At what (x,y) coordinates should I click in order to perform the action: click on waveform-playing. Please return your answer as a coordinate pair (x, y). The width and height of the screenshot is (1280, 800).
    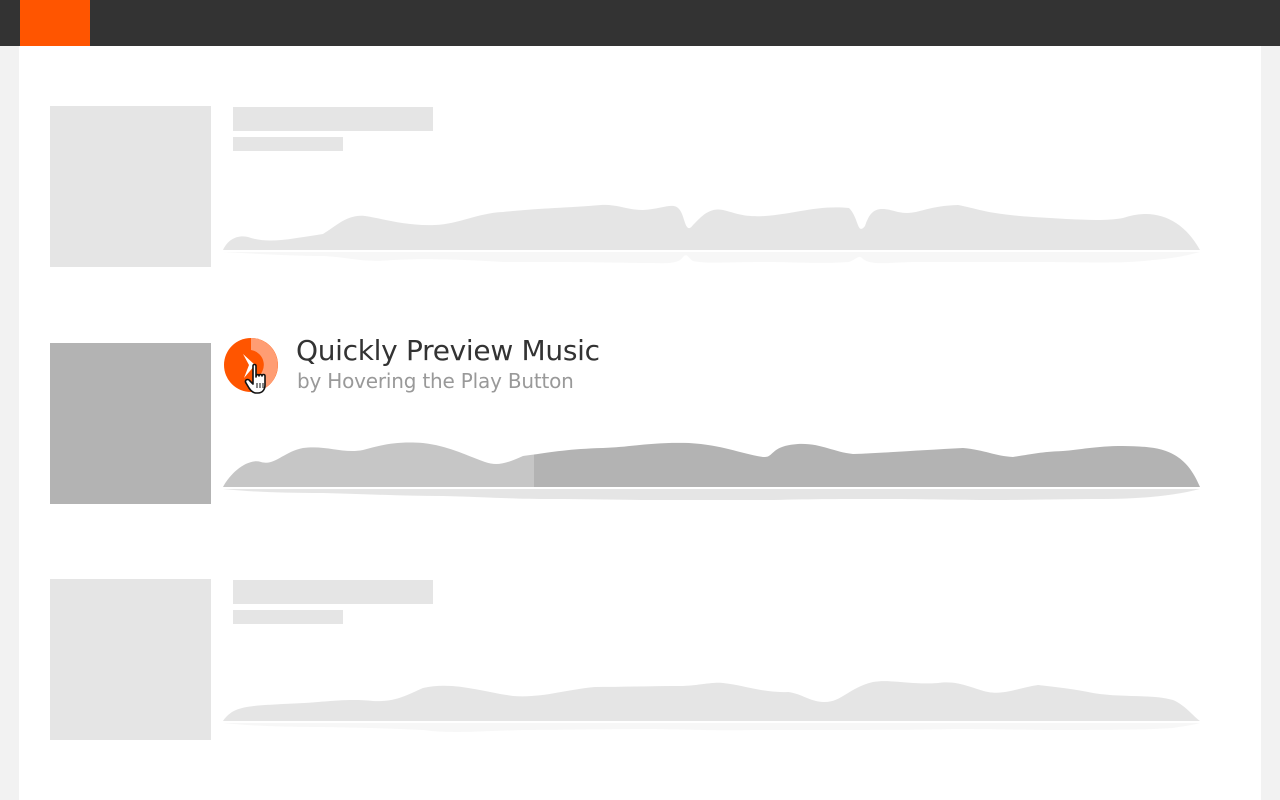
    Looking at the image, I should click on (711, 472).